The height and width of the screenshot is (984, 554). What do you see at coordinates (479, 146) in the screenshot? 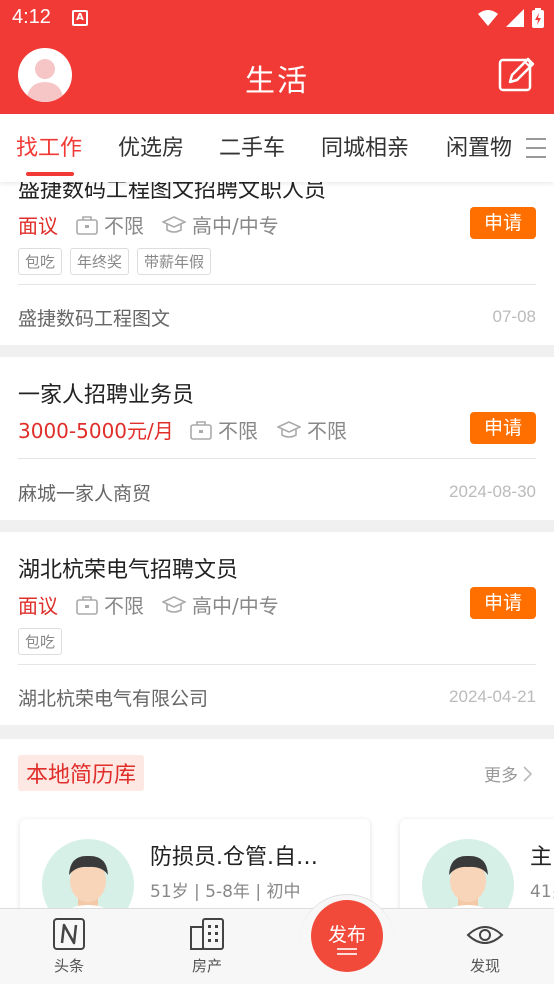
I see `tab-secondhand: 闲置物` at bounding box center [479, 146].